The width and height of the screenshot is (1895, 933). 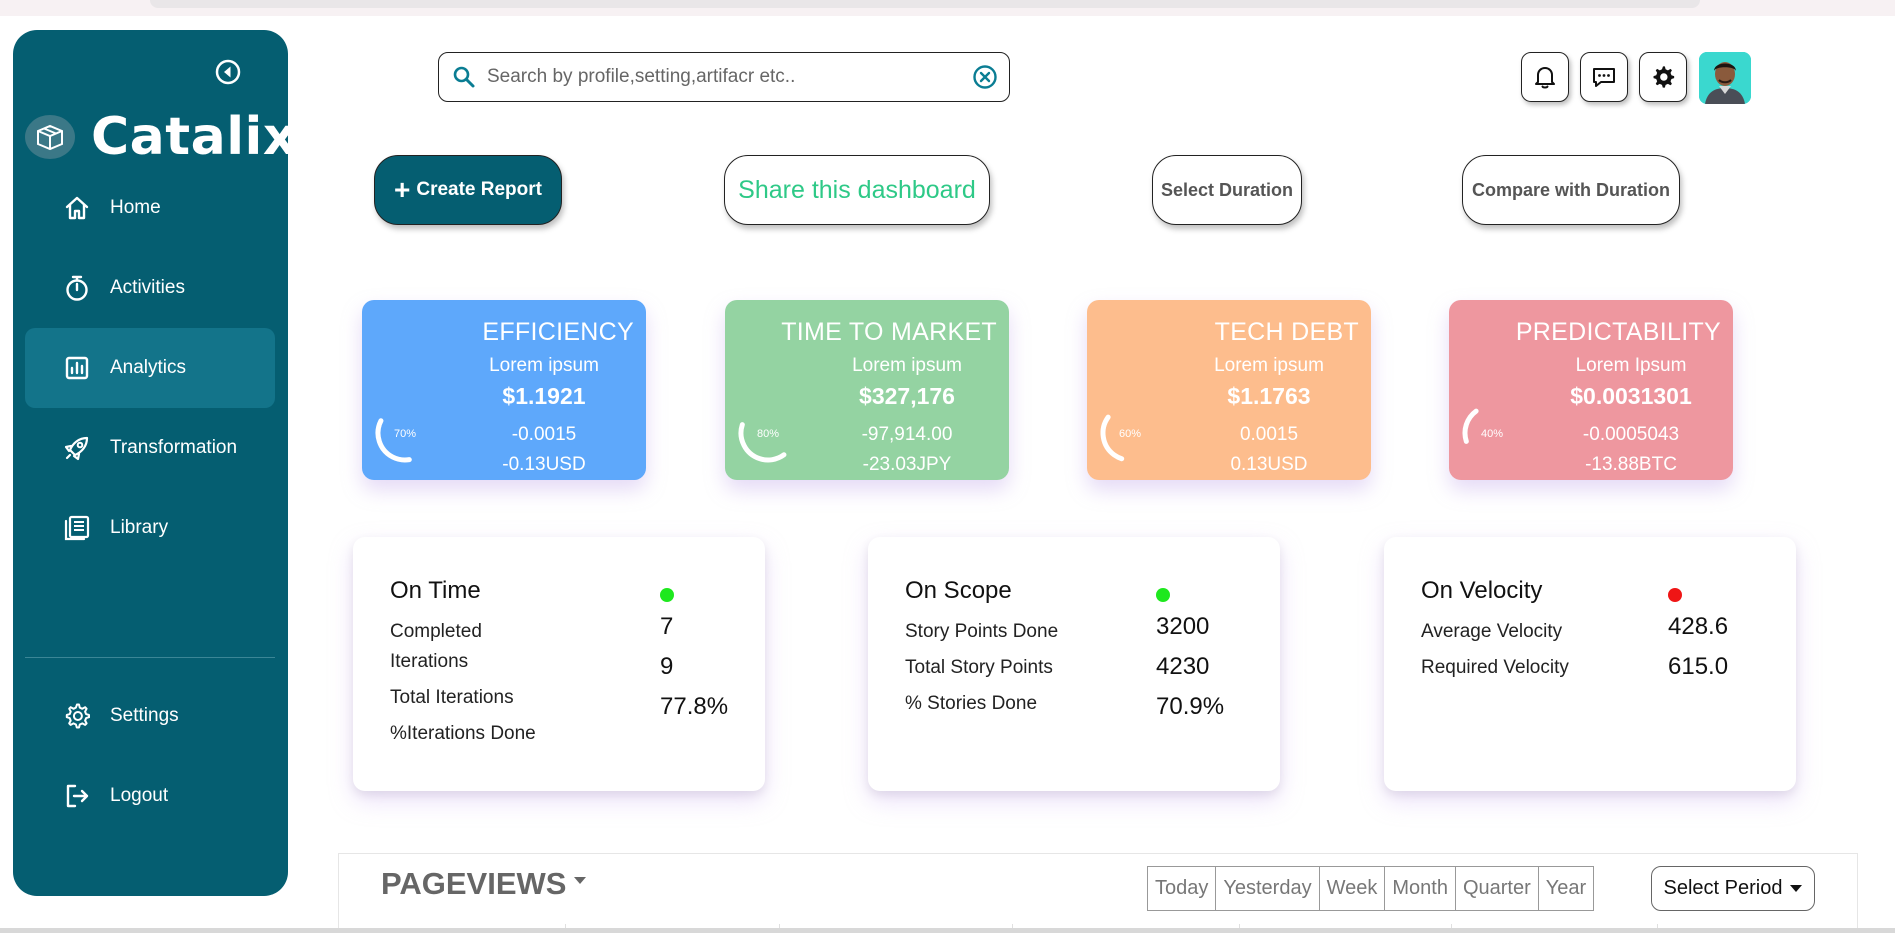 I want to click on select-period-label: Select Period, so click(x=1723, y=888).